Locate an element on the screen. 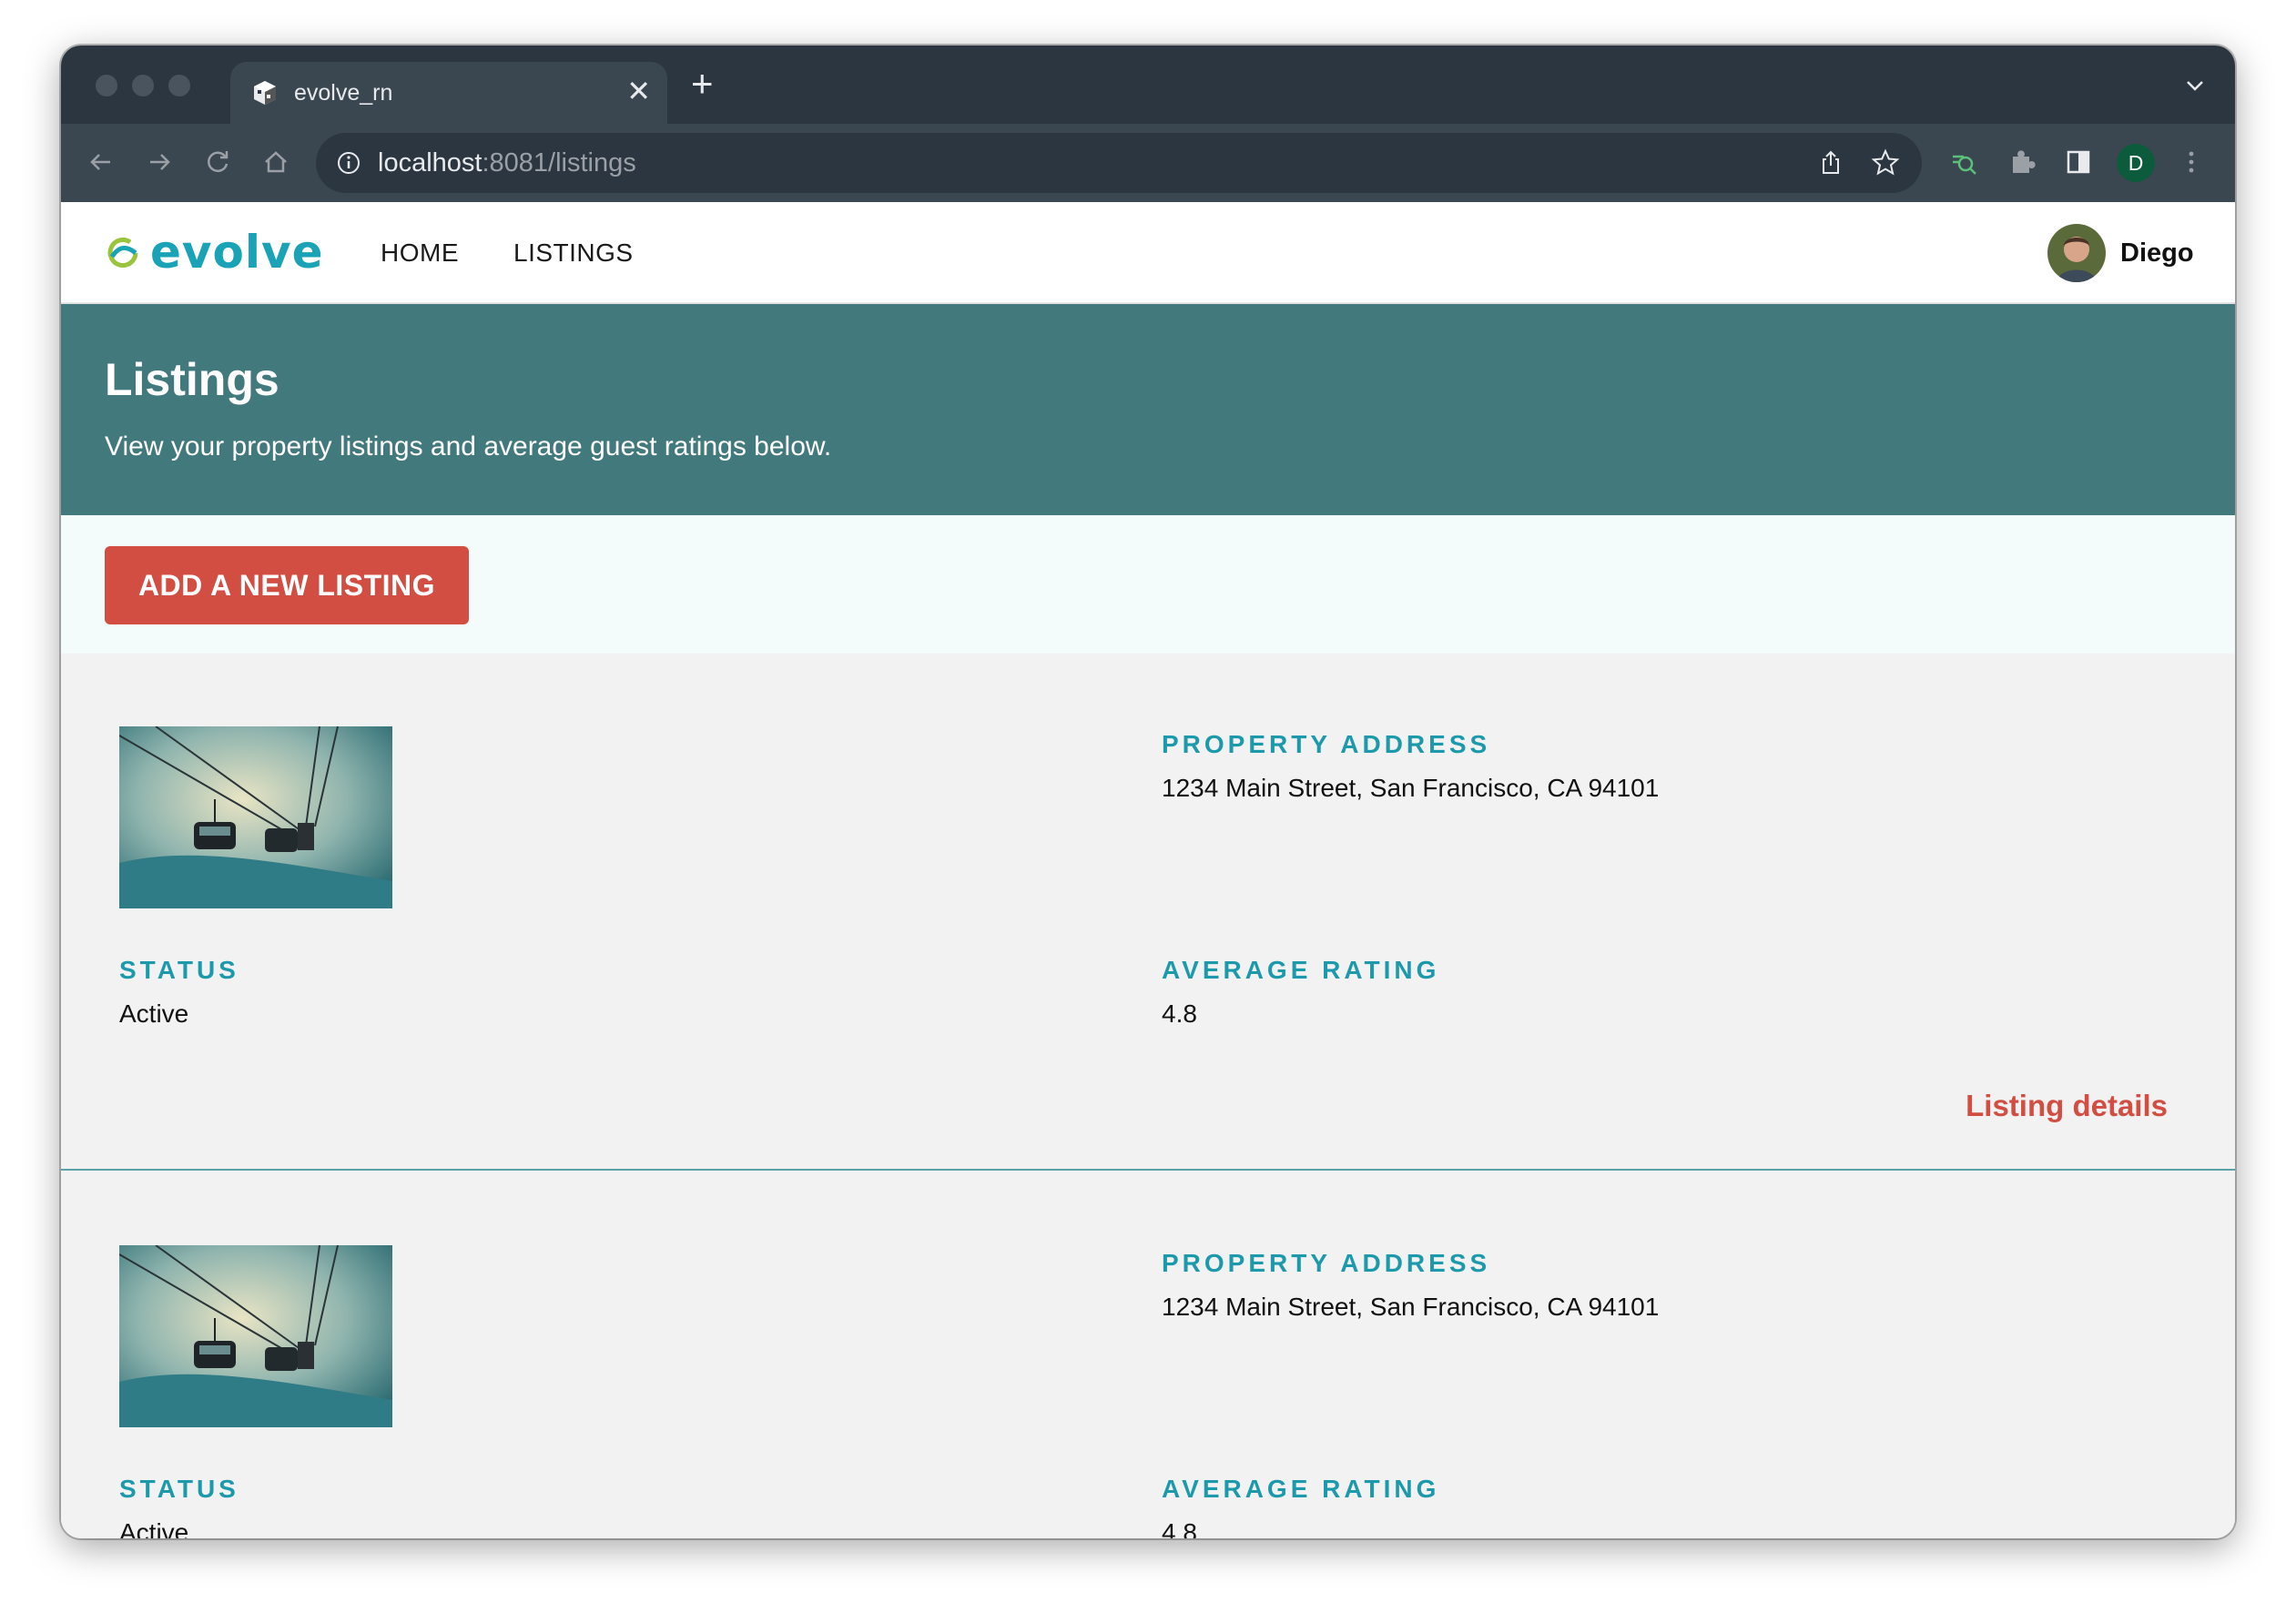 The height and width of the screenshot is (1613, 2296). page-title: Listings is located at coordinates (192, 379).